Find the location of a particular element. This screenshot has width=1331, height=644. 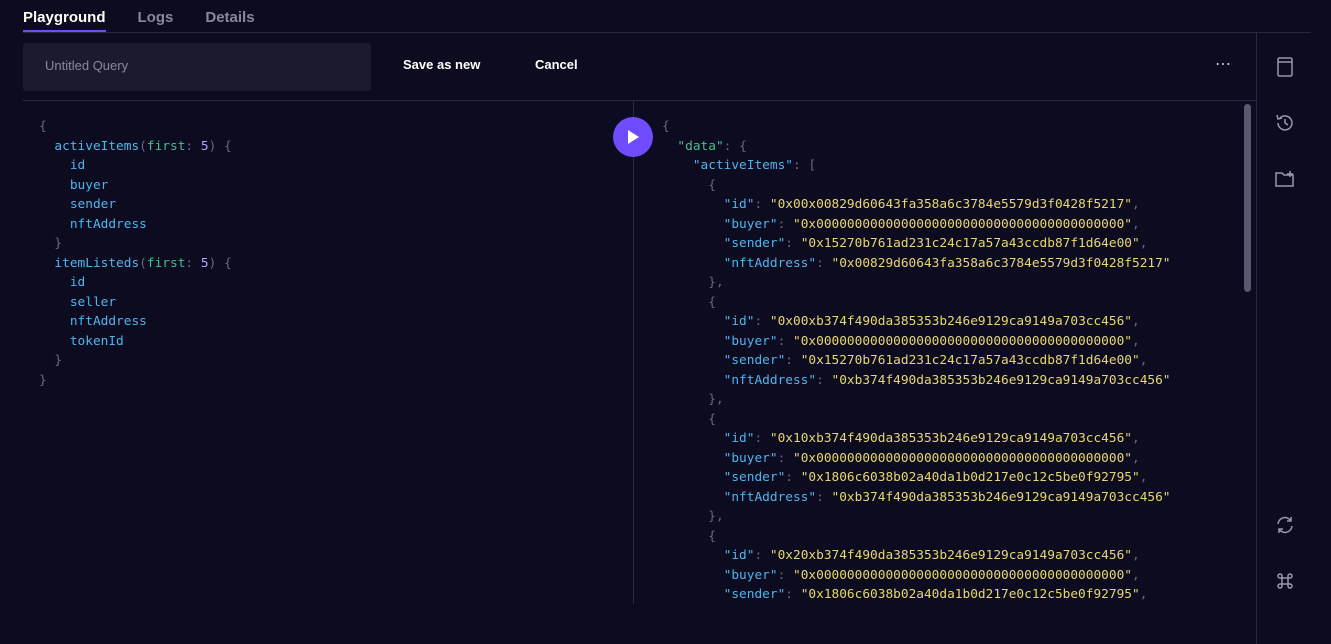

save-as-new-button: Save as new is located at coordinates (441, 64).